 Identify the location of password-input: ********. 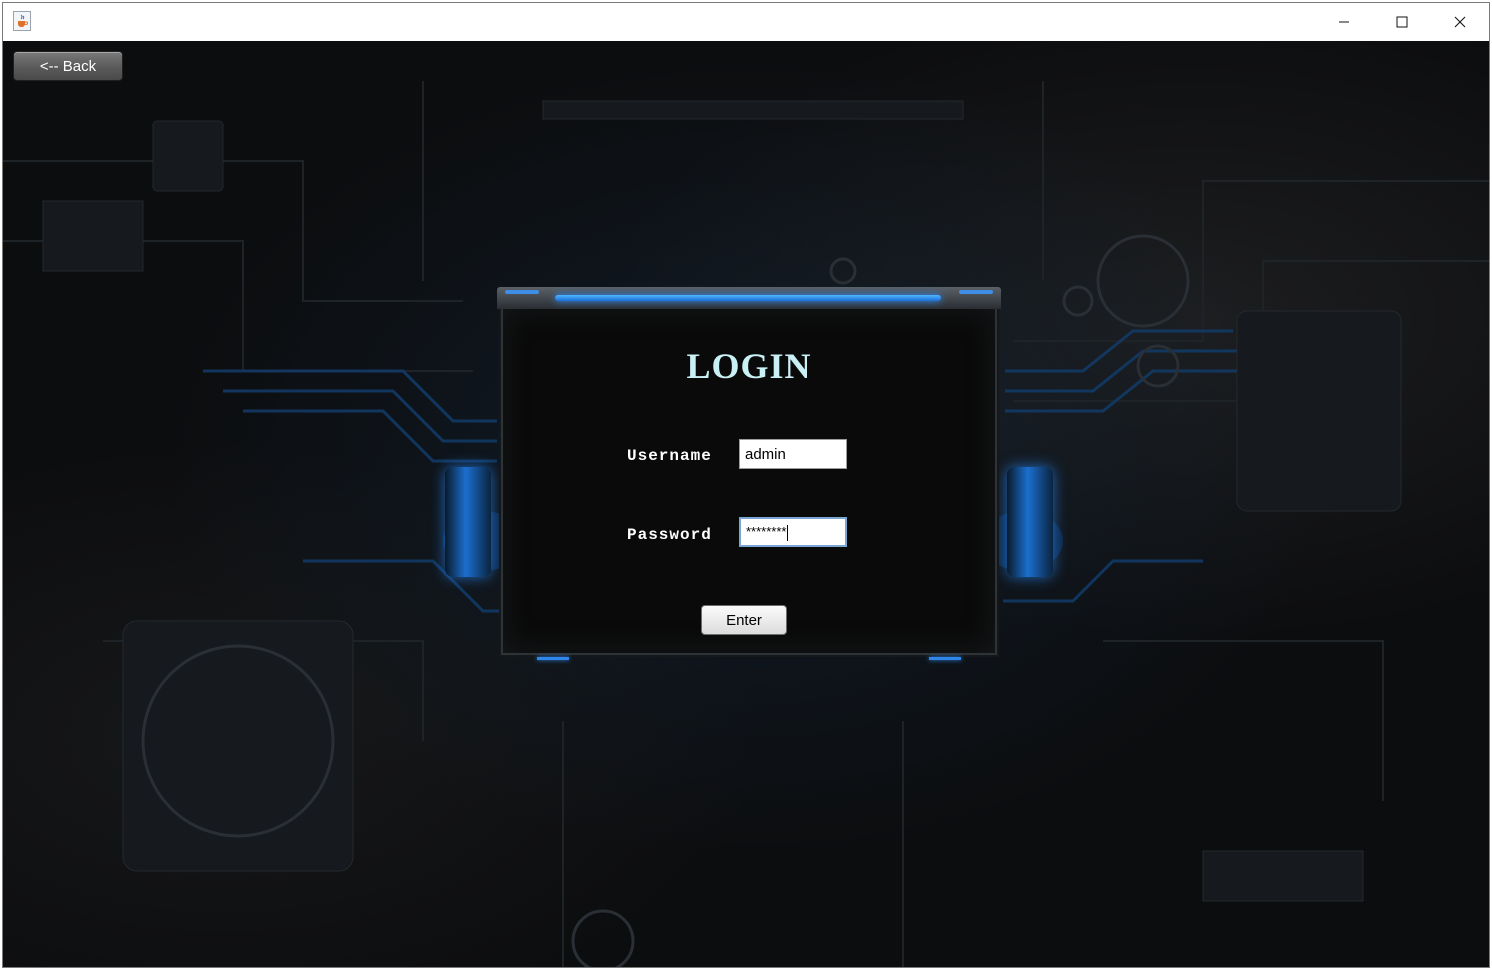
(793, 532).